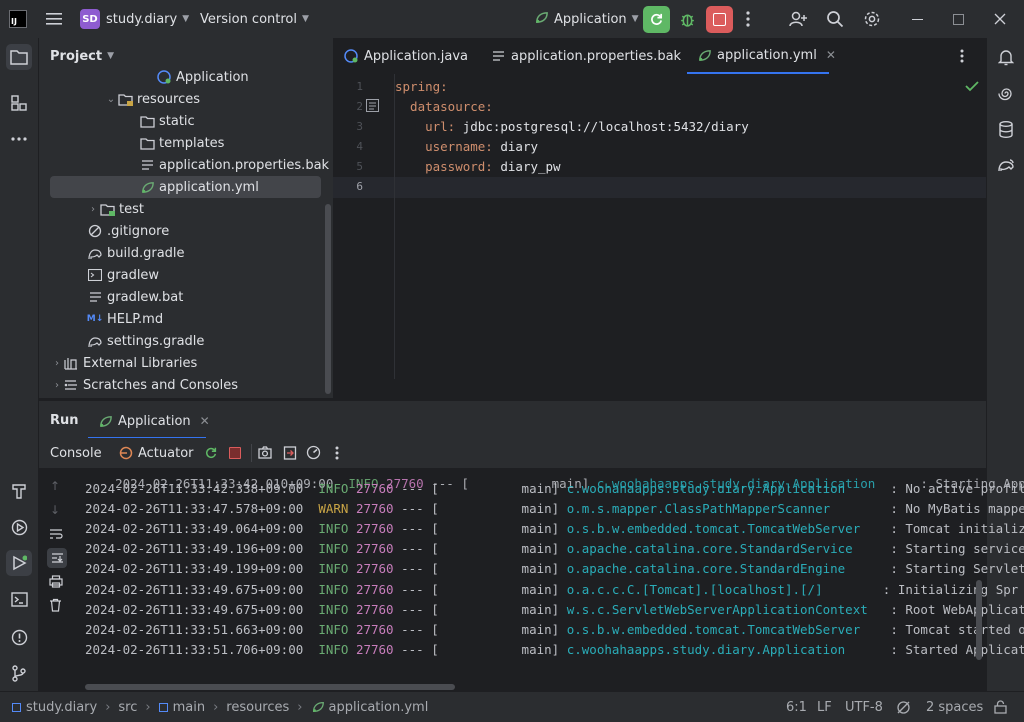 Image resolution: width=1024 pixels, height=722 pixels. What do you see at coordinates (19, 563) in the screenshot?
I see `run-tool-icon` at bounding box center [19, 563].